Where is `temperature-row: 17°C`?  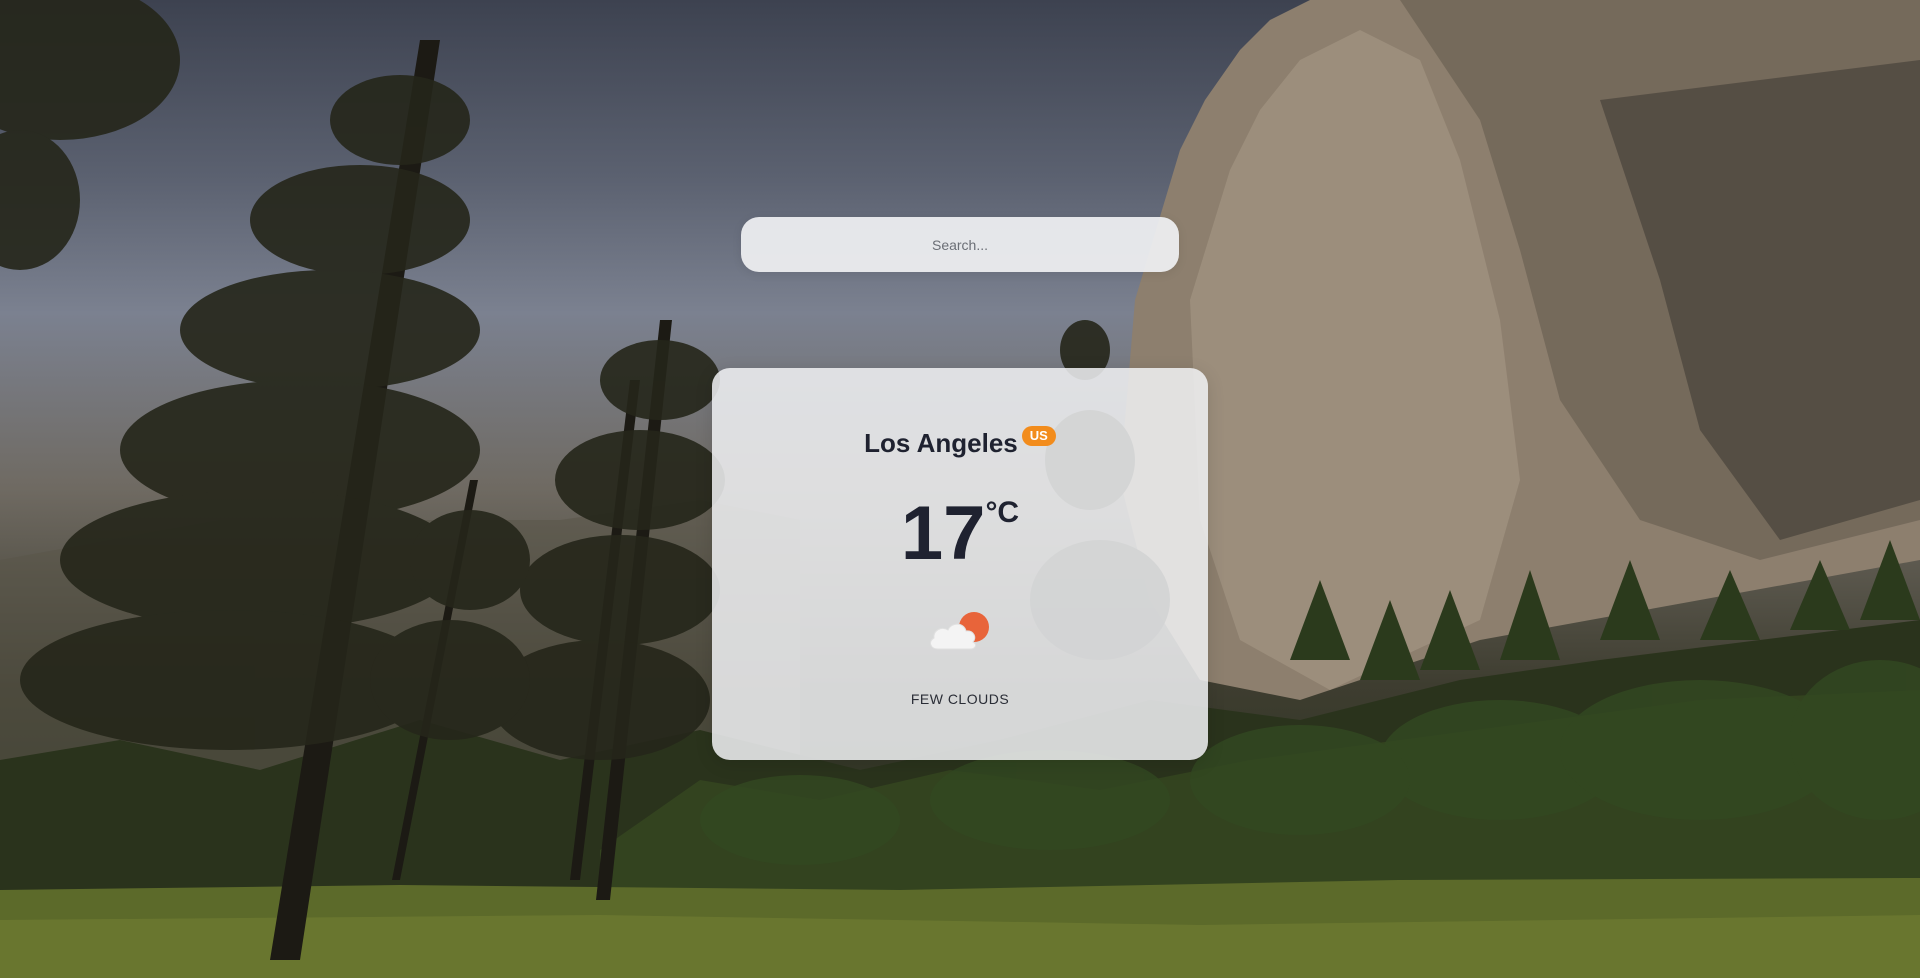 temperature-row: 17°C is located at coordinates (960, 534).